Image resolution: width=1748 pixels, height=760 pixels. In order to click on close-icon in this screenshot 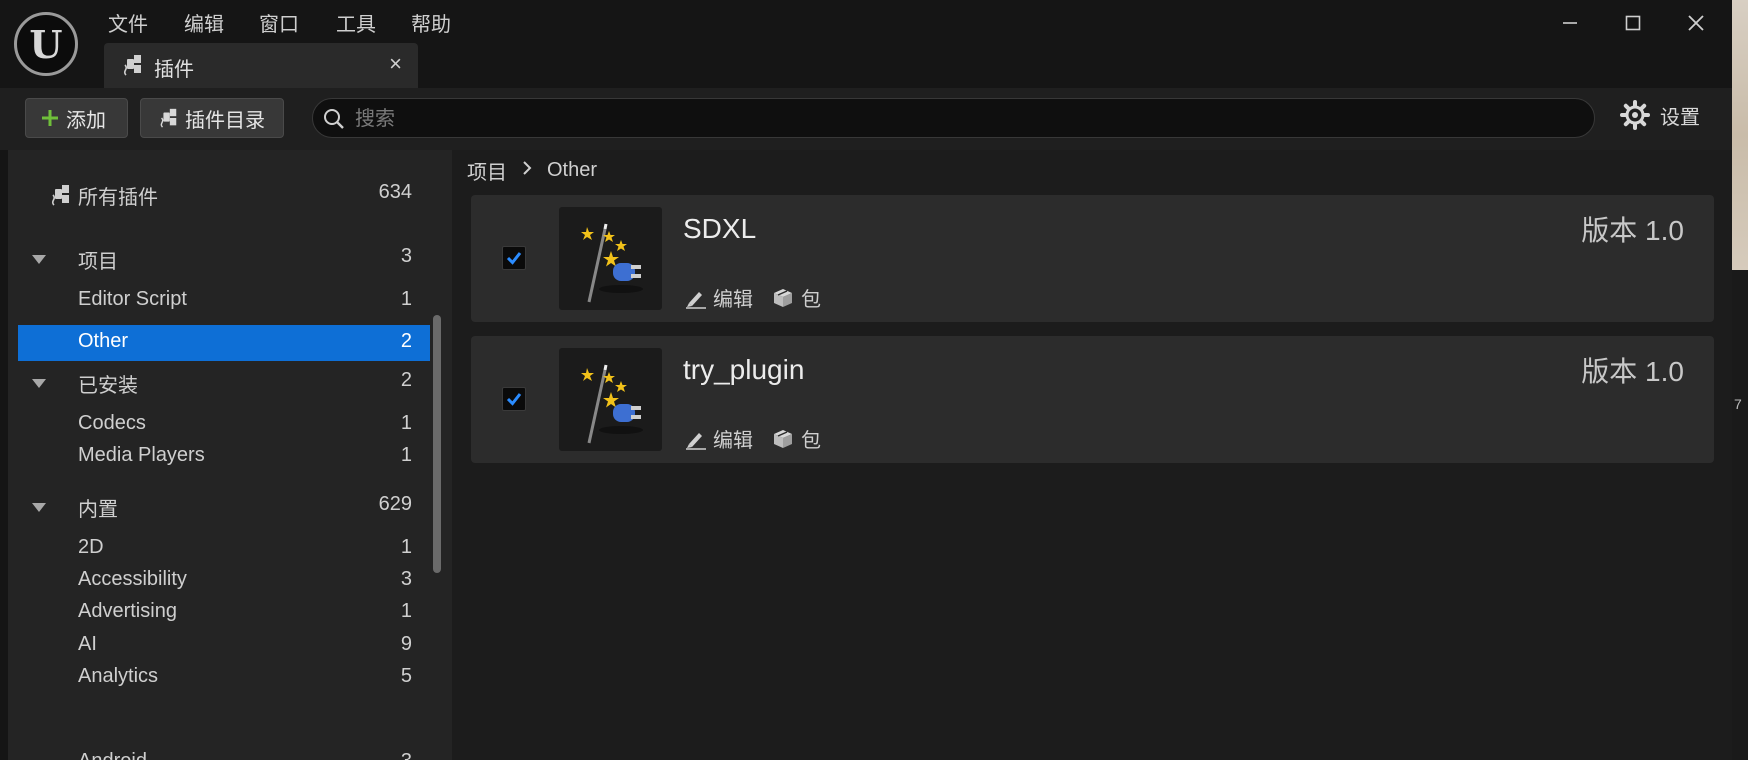, I will do `click(1696, 23)`.